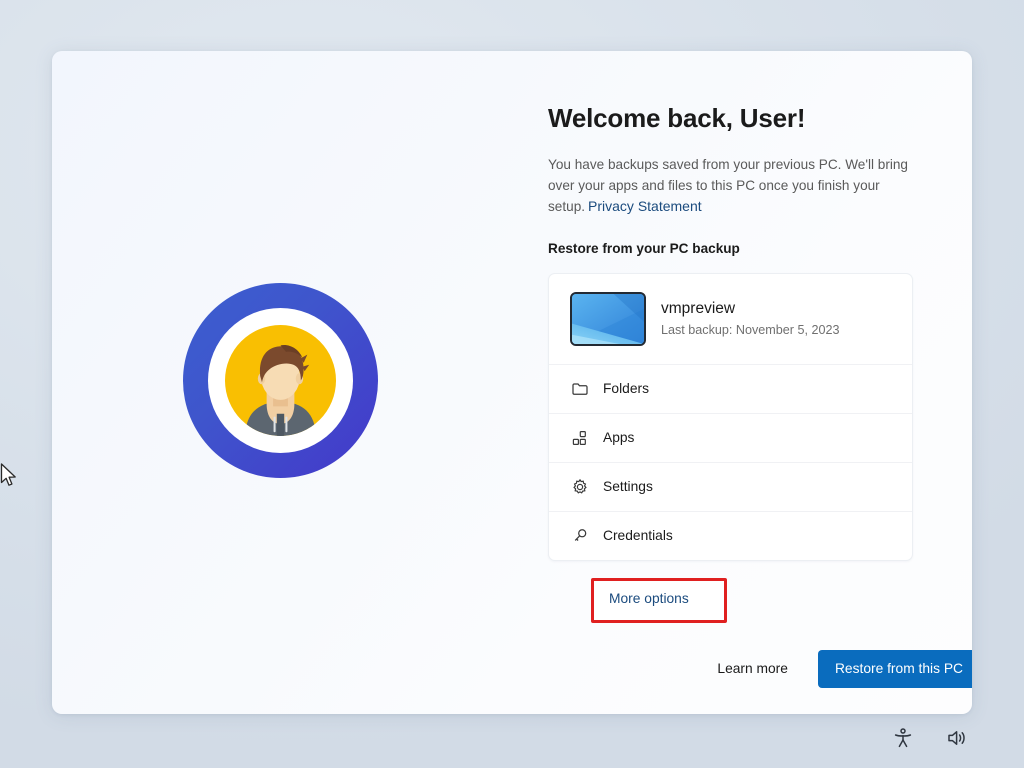 The width and height of the screenshot is (1024, 768). What do you see at coordinates (626, 389) in the screenshot?
I see `backup-item-label: Folders` at bounding box center [626, 389].